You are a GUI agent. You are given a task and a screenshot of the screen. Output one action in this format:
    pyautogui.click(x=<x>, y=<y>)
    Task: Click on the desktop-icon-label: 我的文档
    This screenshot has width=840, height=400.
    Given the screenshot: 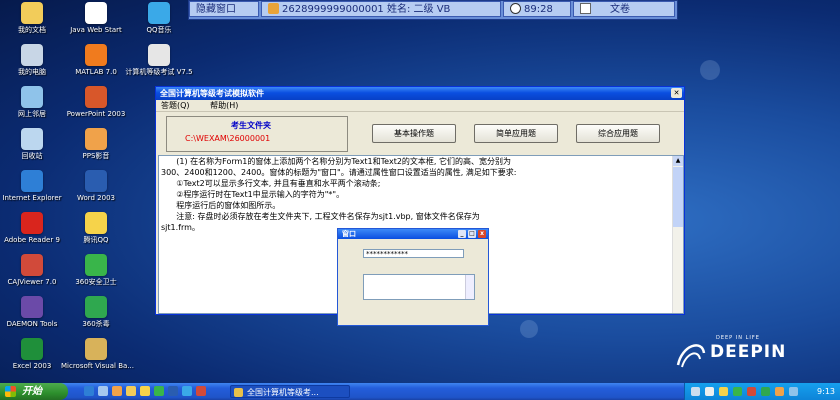 What is the action you would take?
    pyautogui.click(x=32, y=30)
    